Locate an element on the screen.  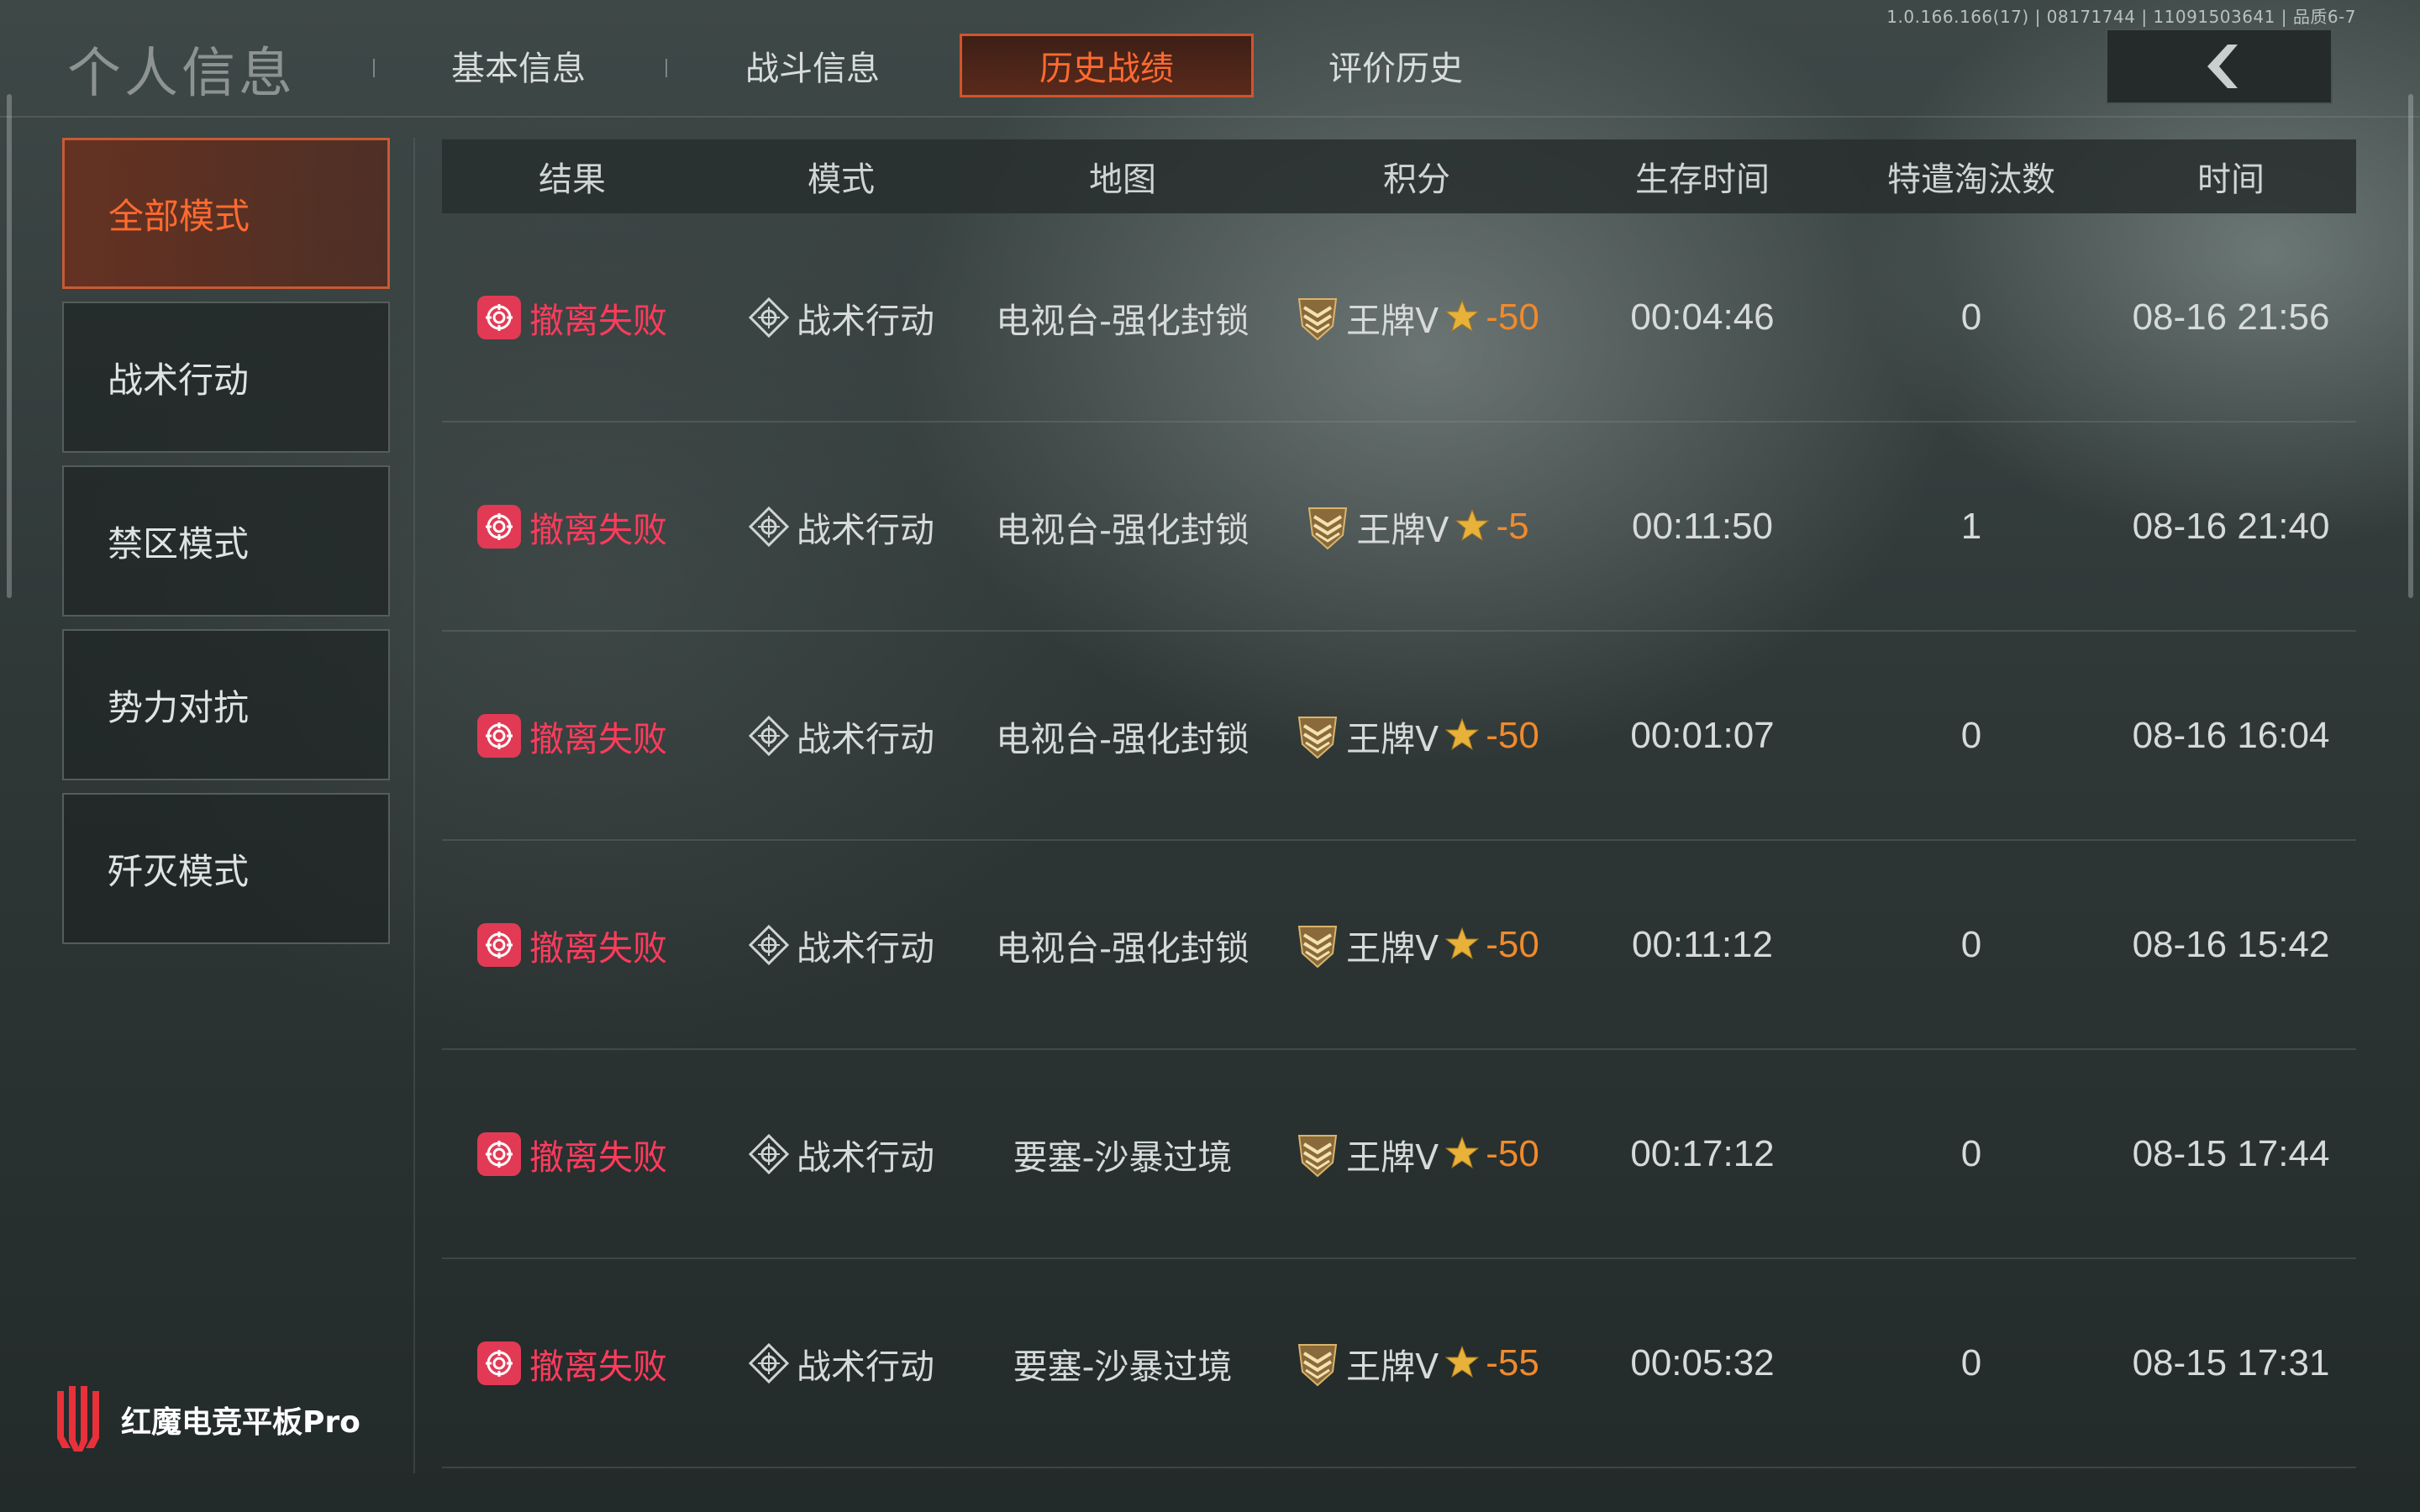
table-scrollbar is located at coordinates (2410, 346).